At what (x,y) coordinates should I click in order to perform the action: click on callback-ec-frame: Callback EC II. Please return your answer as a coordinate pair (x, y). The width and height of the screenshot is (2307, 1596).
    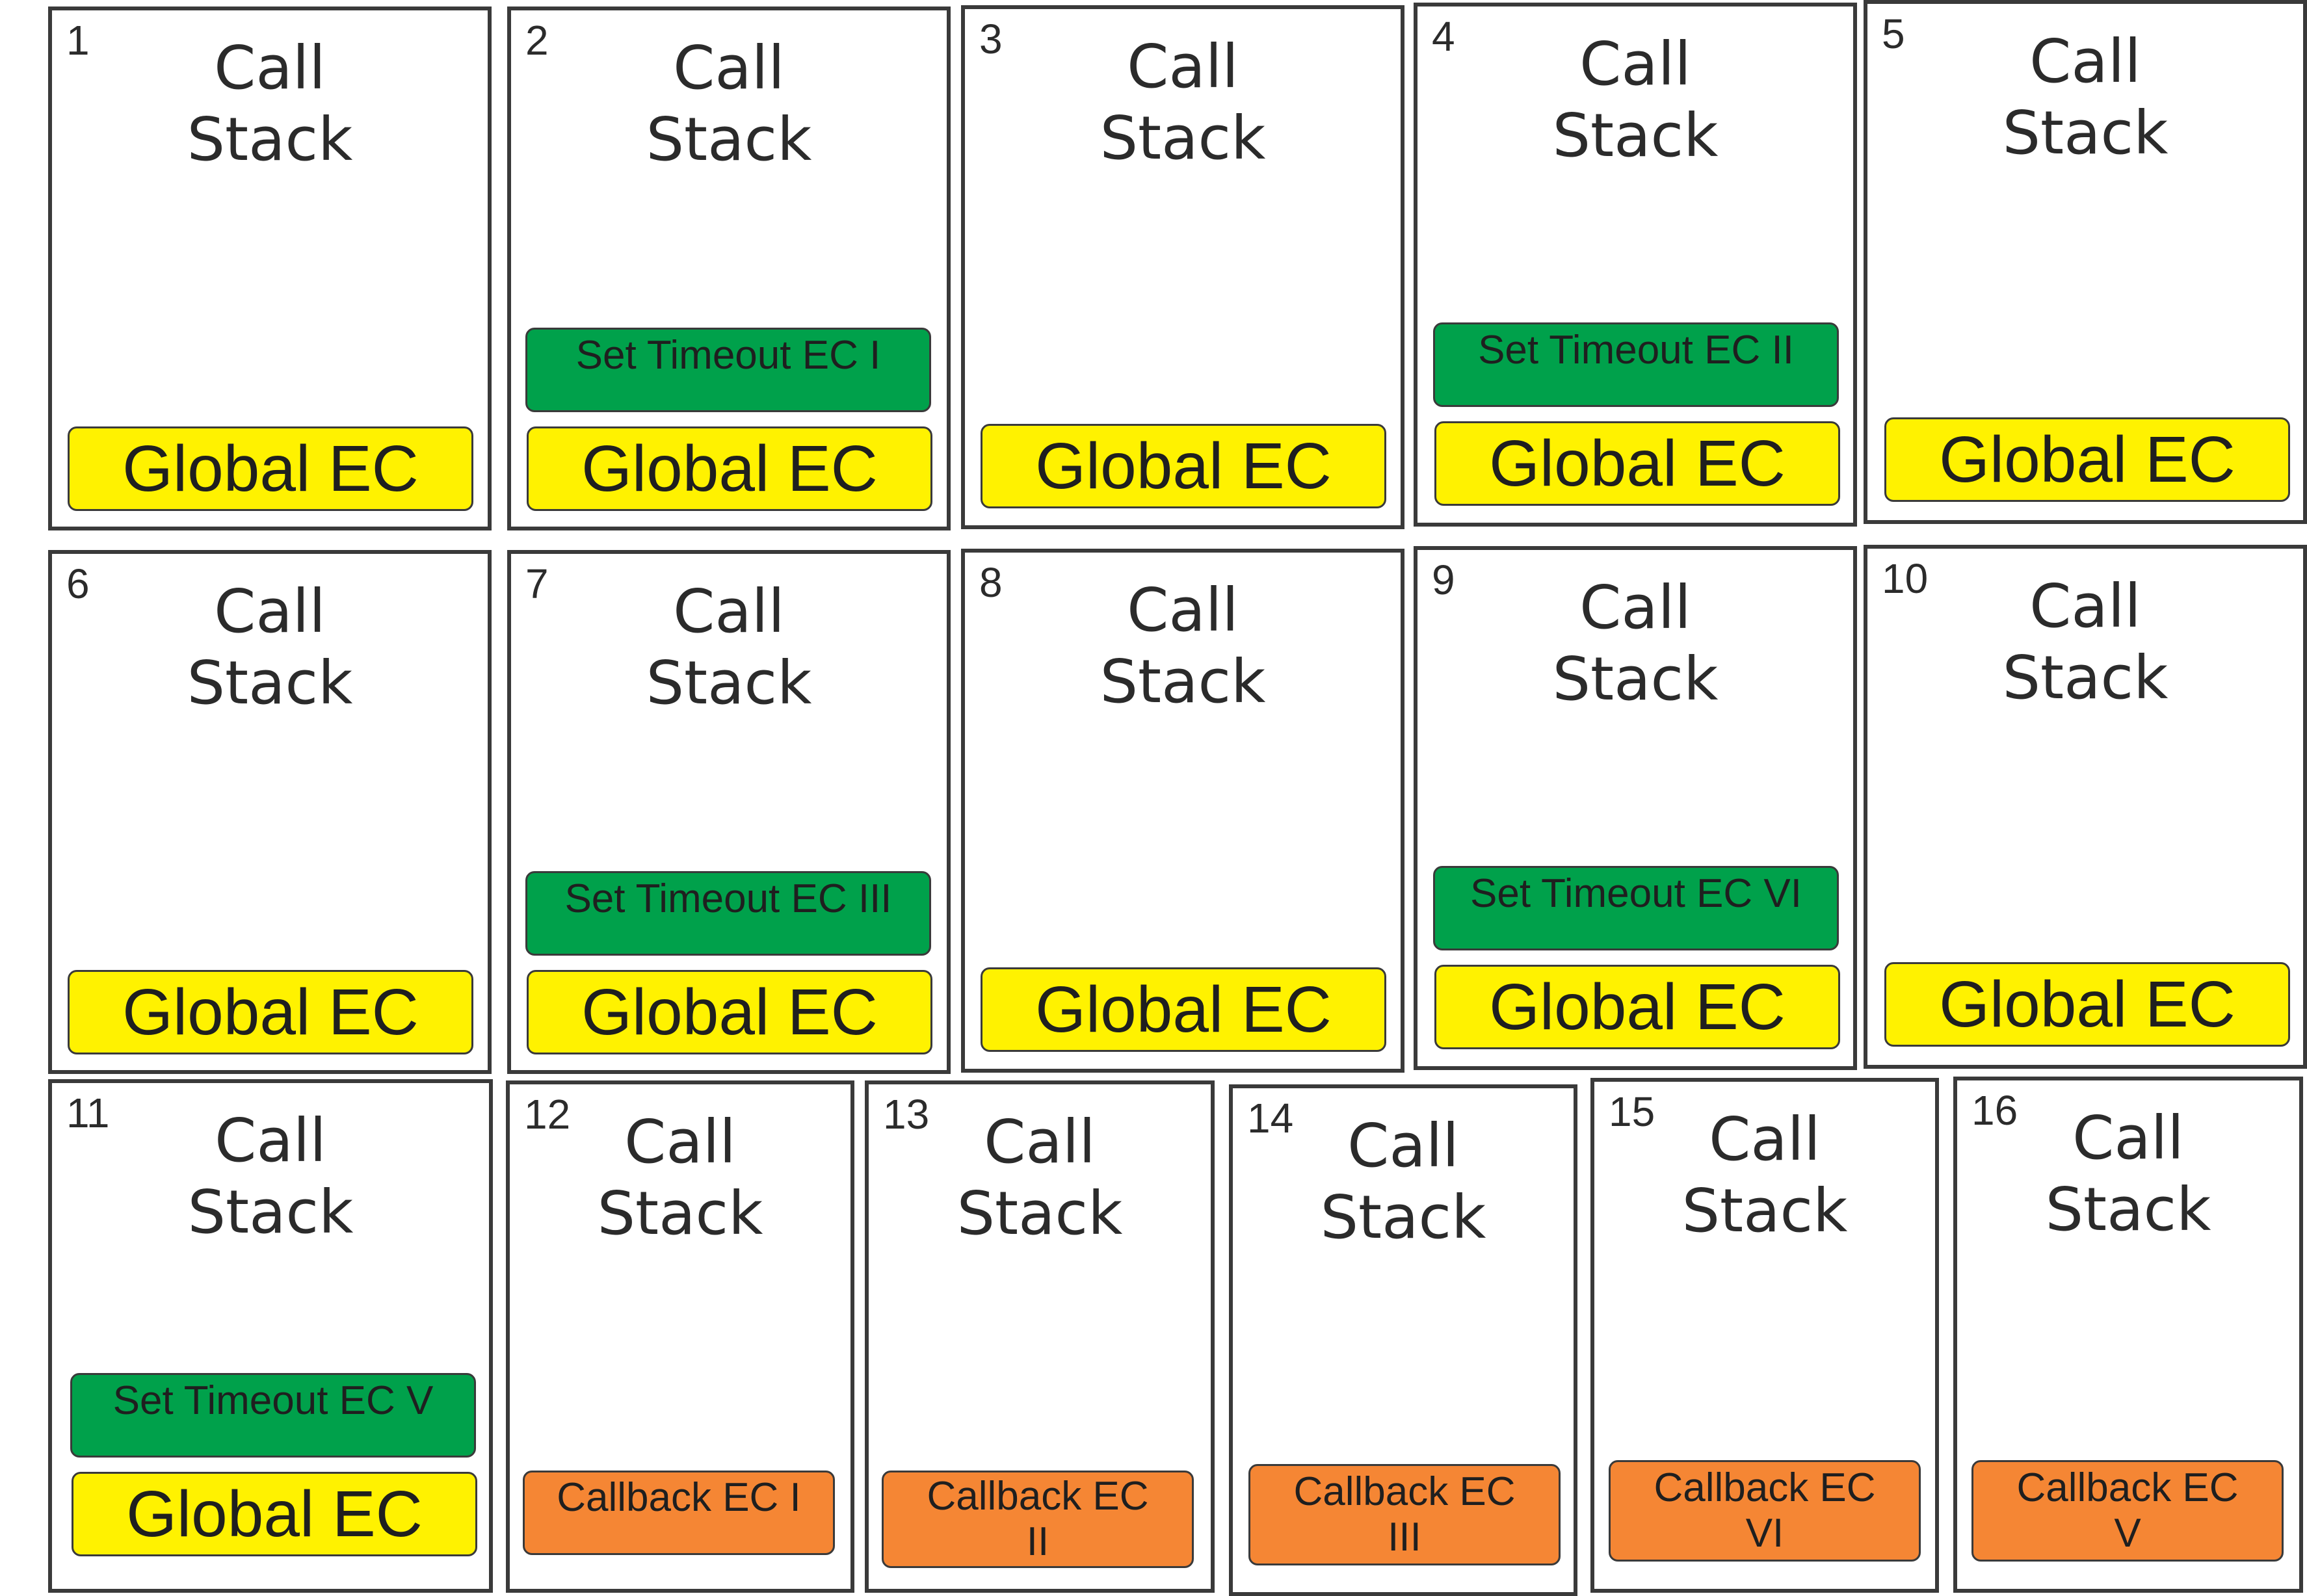
    Looking at the image, I should click on (1038, 1520).